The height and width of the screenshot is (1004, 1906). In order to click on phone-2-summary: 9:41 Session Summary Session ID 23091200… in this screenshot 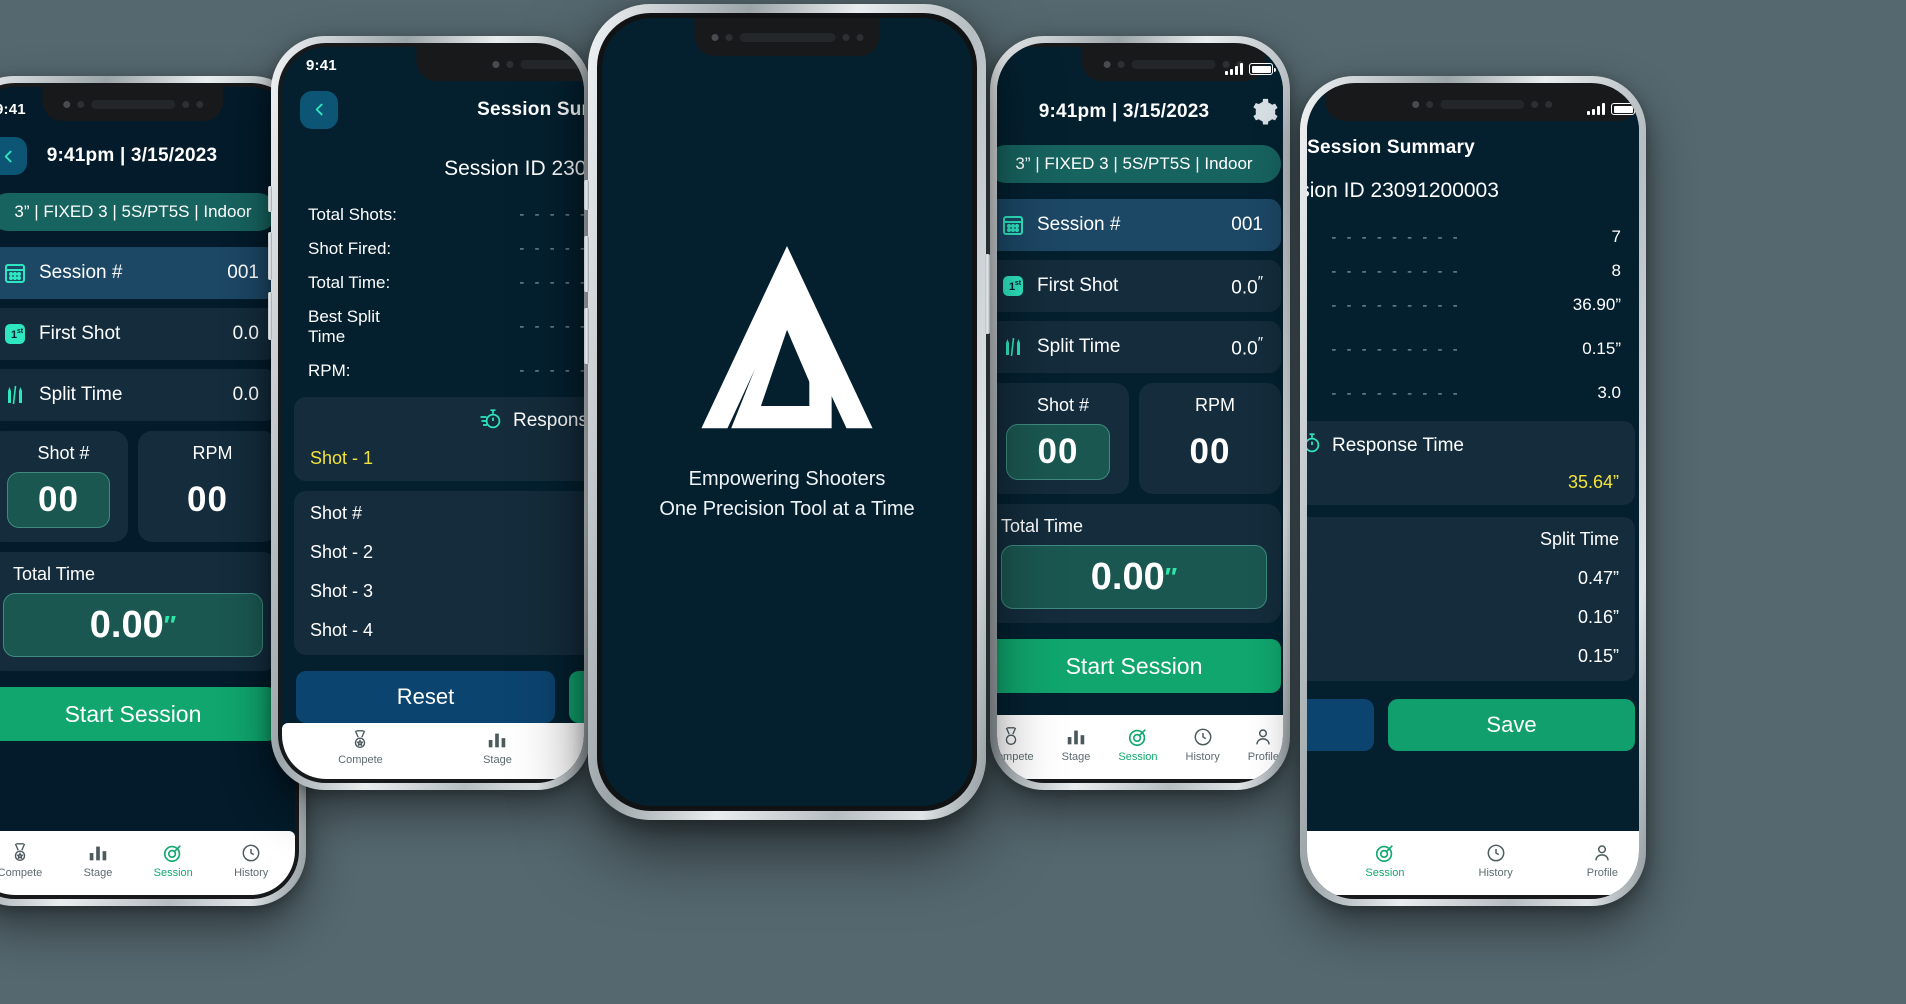, I will do `click(429, 413)`.